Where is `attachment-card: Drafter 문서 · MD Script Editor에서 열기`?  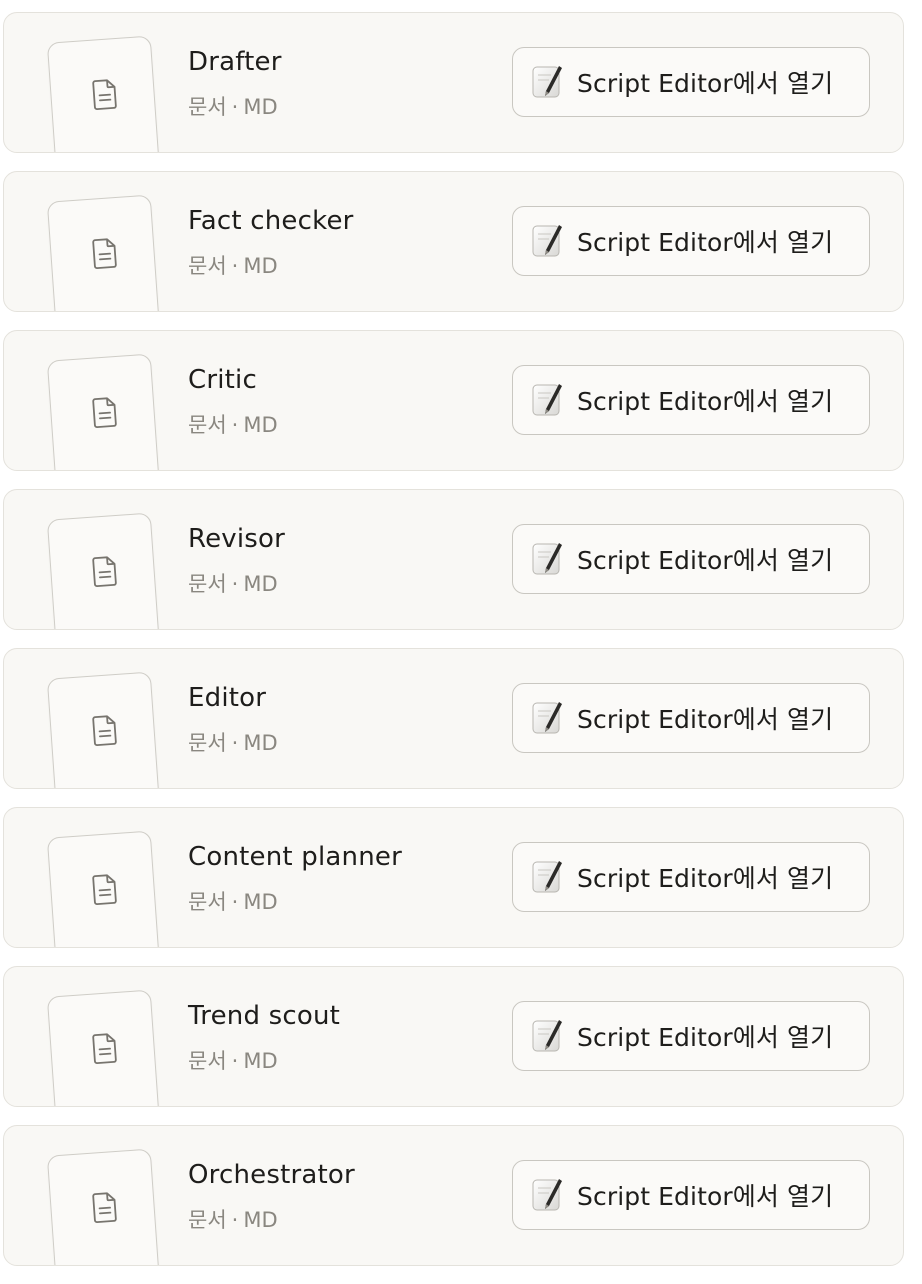
attachment-card: Drafter 문서 · MD Script Editor에서 열기 is located at coordinates (453, 82).